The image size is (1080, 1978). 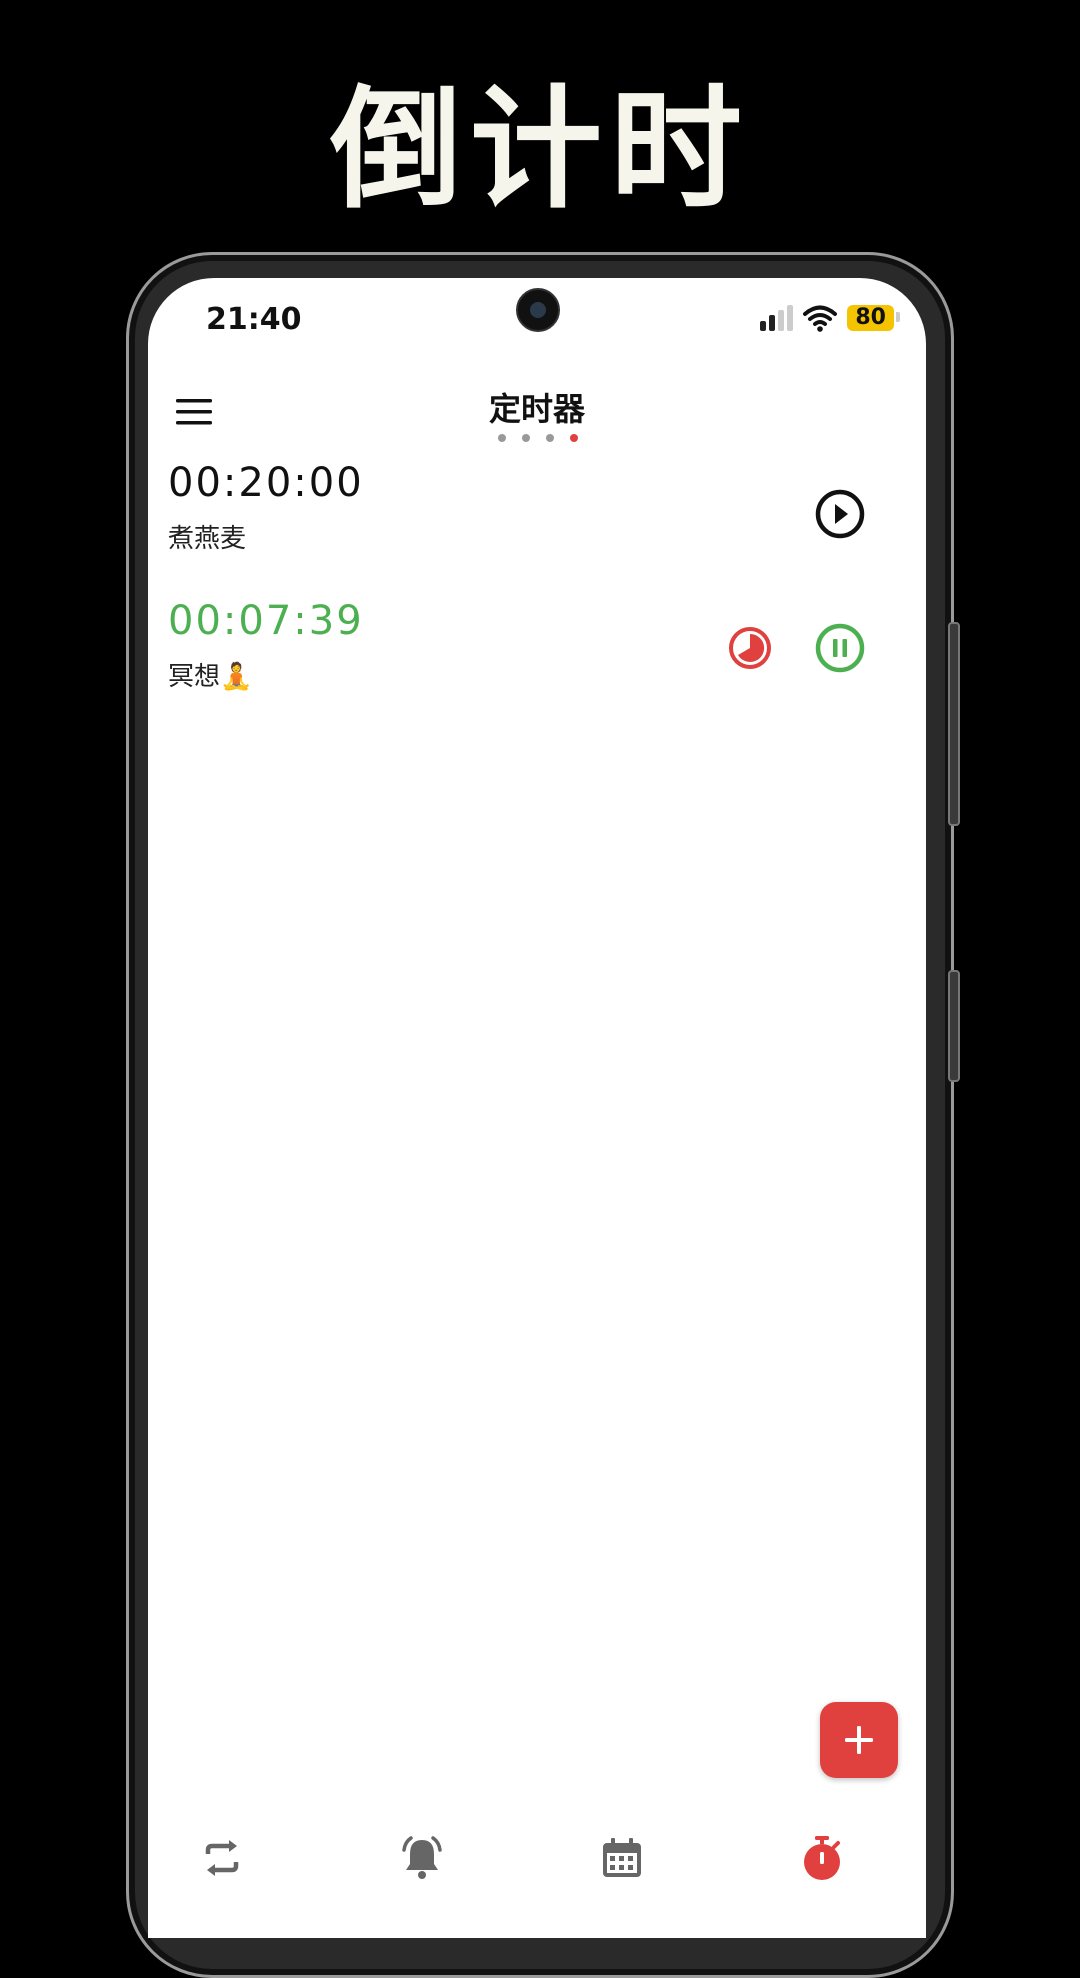 What do you see at coordinates (820, 318) in the screenshot?
I see `wifi-icon` at bounding box center [820, 318].